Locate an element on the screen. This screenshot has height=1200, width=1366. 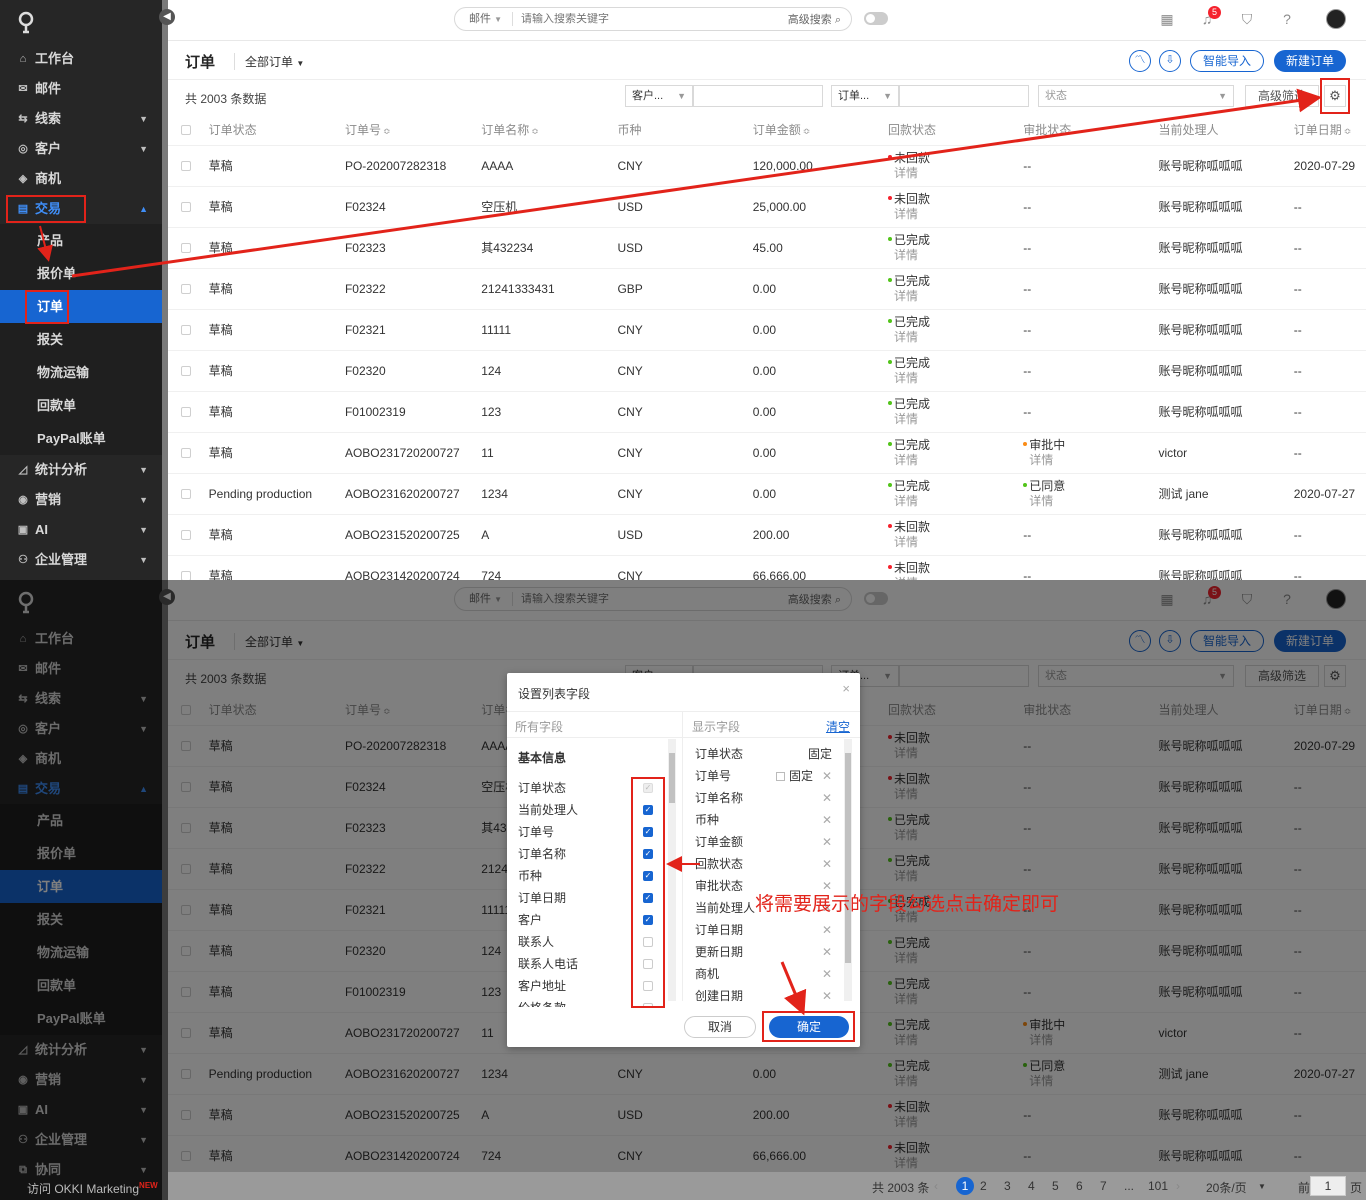
scroll-thumb is located at coordinates (672, 778).